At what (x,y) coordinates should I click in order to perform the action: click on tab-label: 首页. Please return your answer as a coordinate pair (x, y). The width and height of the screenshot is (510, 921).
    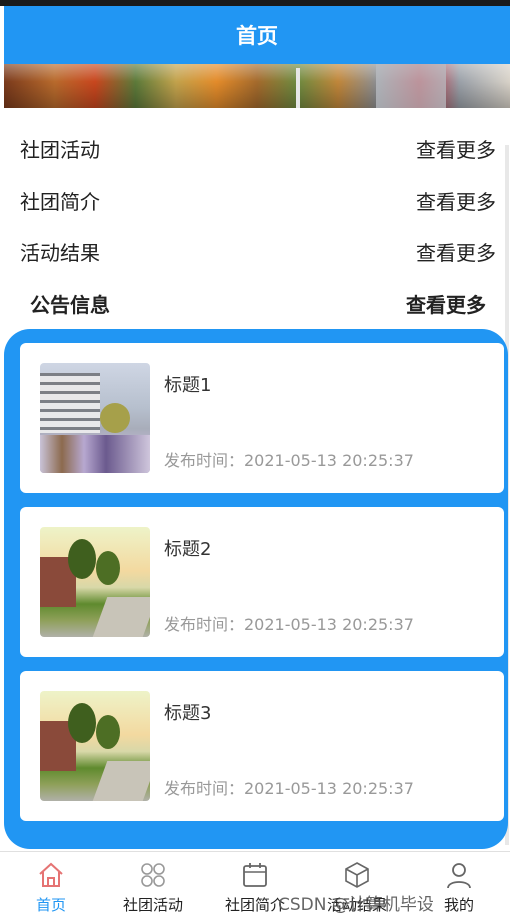
    Looking at the image, I should click on (50, 905).